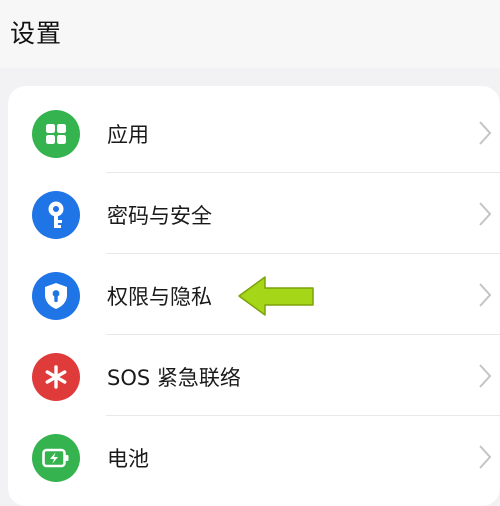 This screenshot has height=506, width=500. What do you see at coordinates (128, 135) in the screenshot?
I see `settings-item-label: 应用` at bounding box center [128, 135].